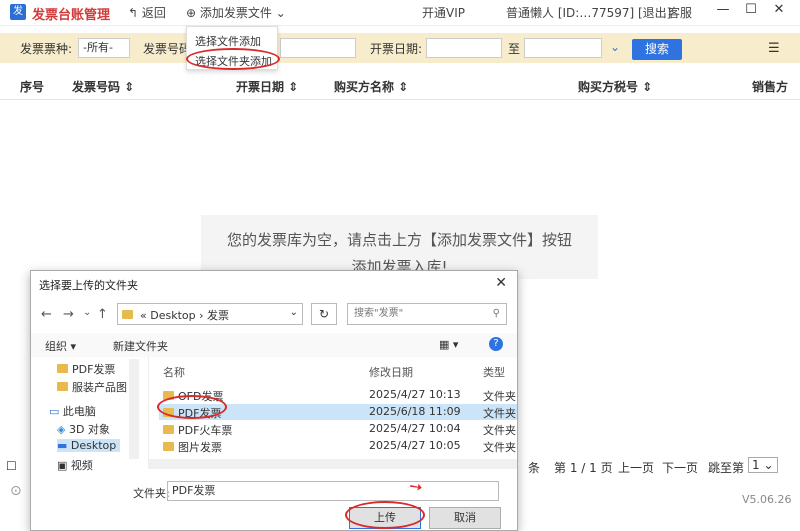 This screenshot has height=531, width=800. What do you see at coordinates (563, 48) in the screenshot?
I see `date-to-input` at bounding box center [563, 48].